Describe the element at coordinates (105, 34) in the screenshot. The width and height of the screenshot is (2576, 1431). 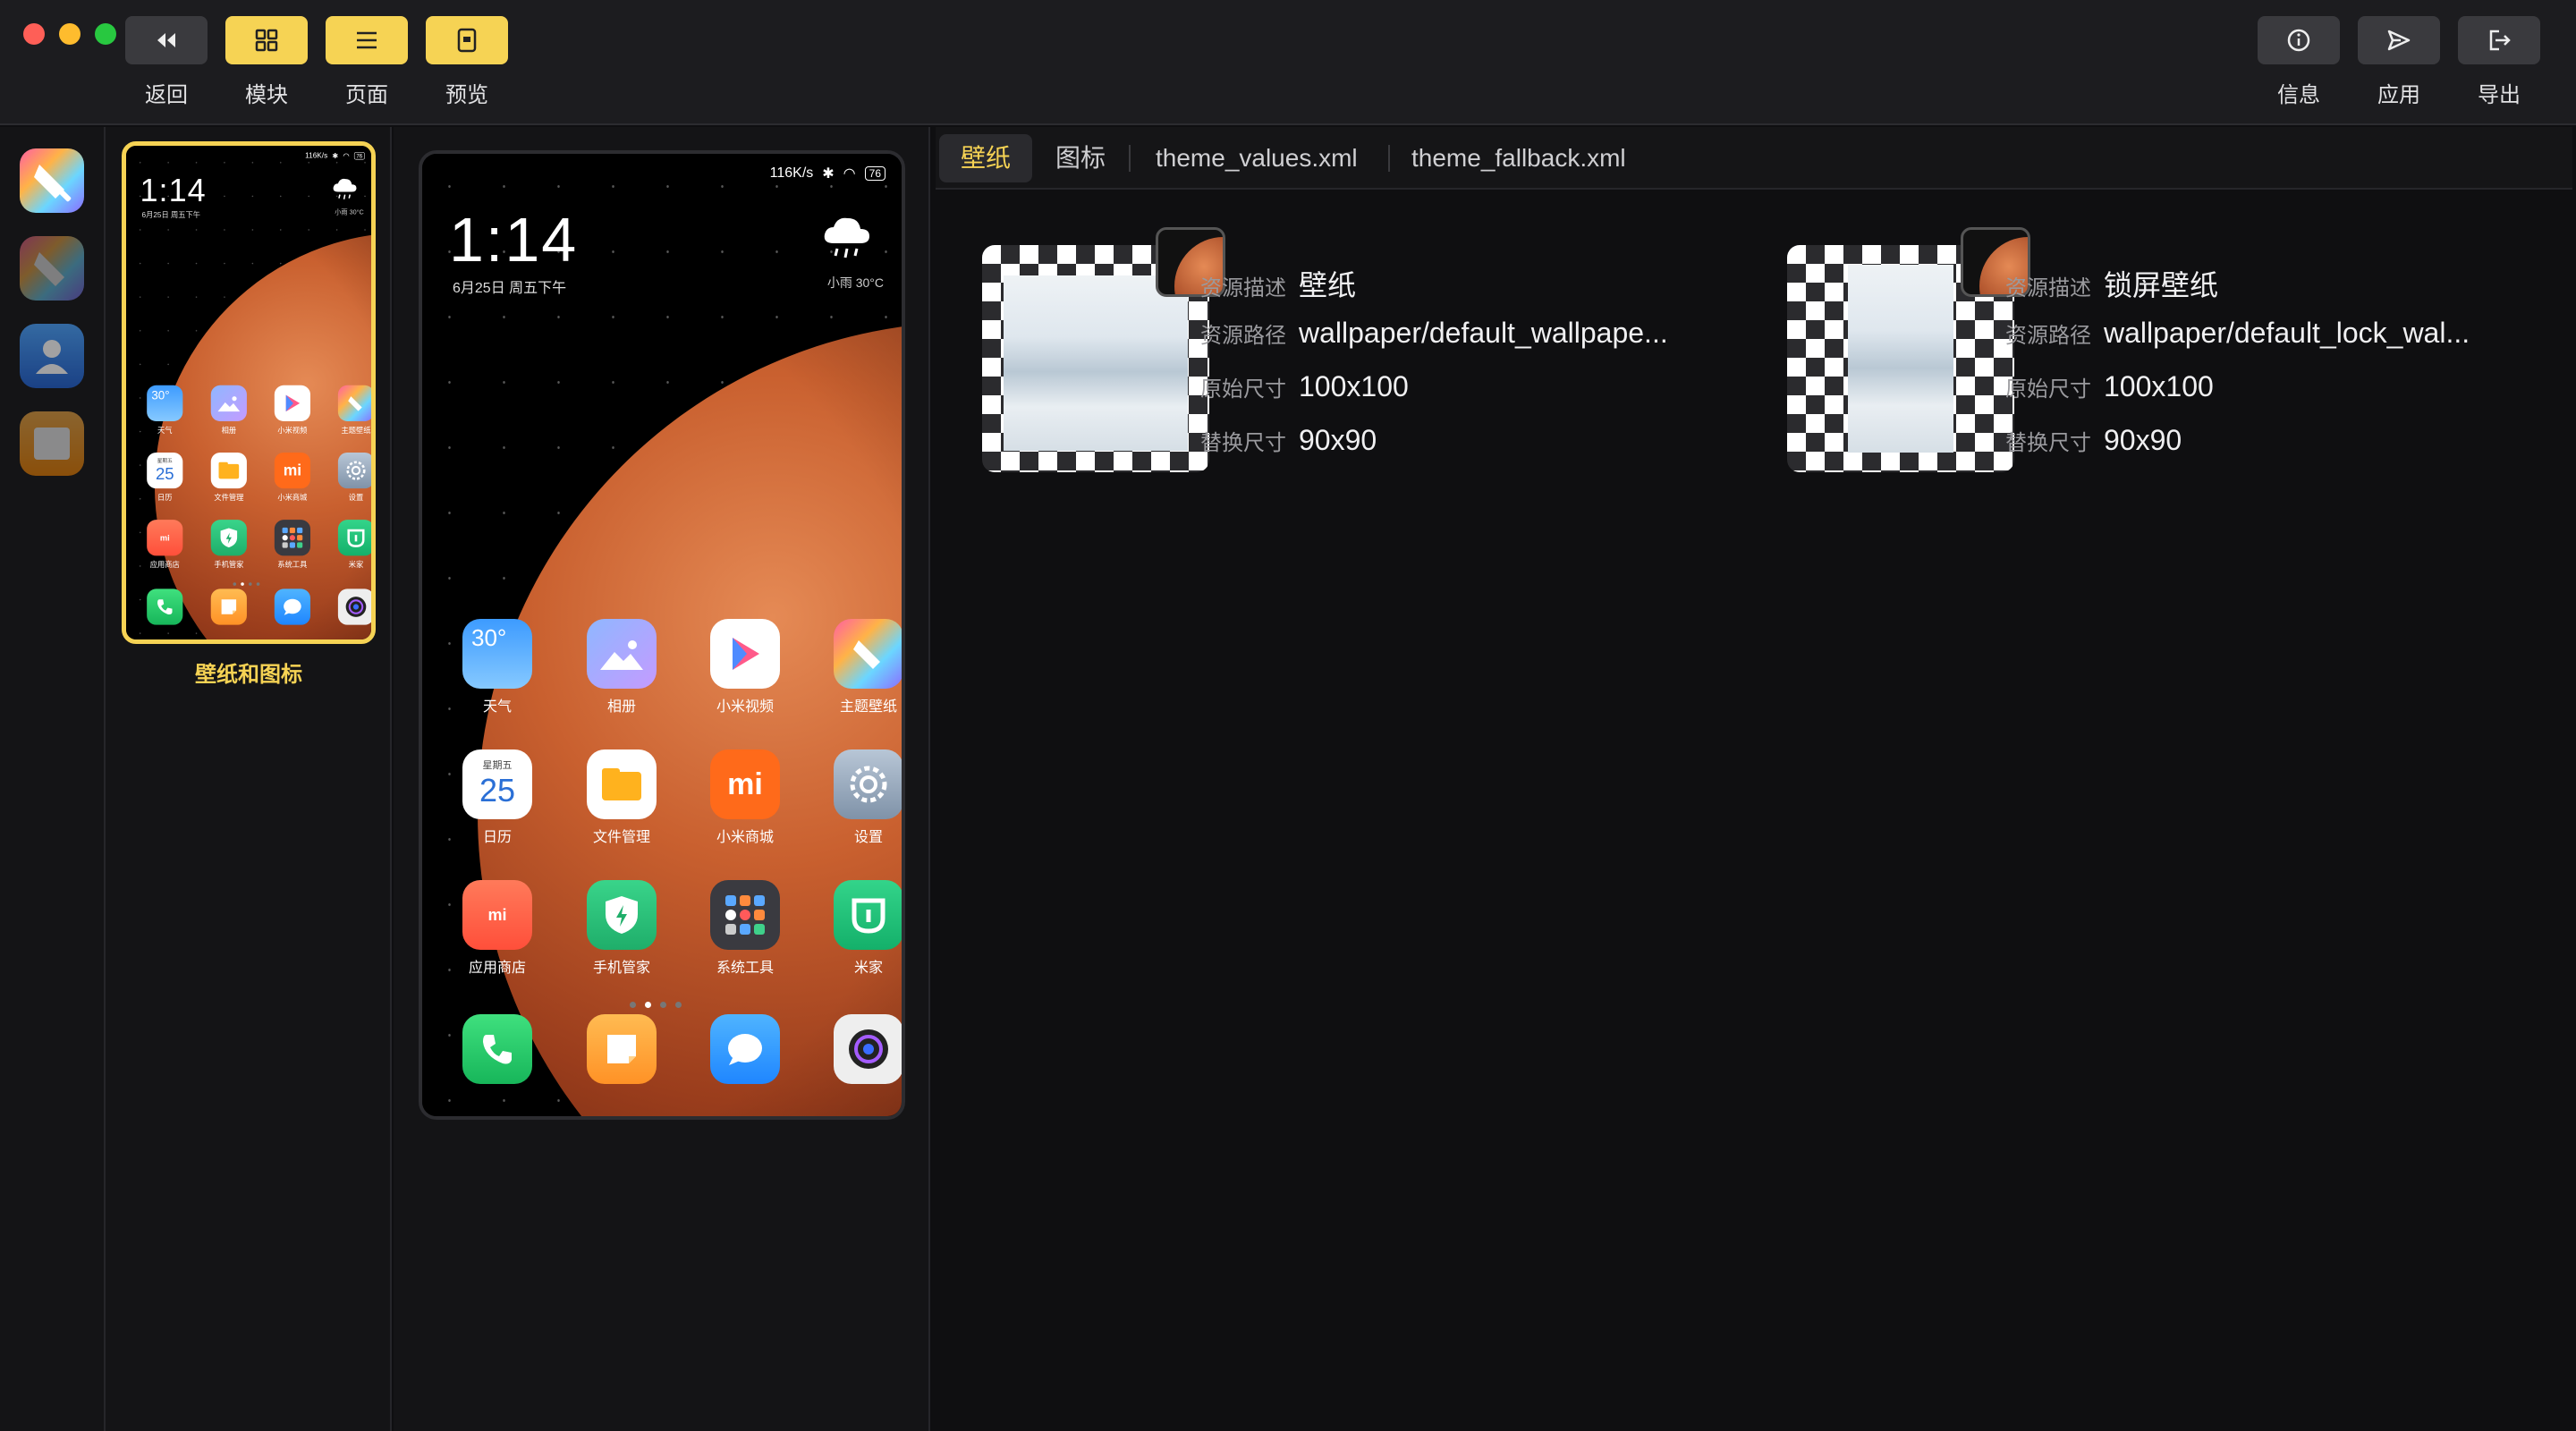
I see `zoom-window-button` at that location.